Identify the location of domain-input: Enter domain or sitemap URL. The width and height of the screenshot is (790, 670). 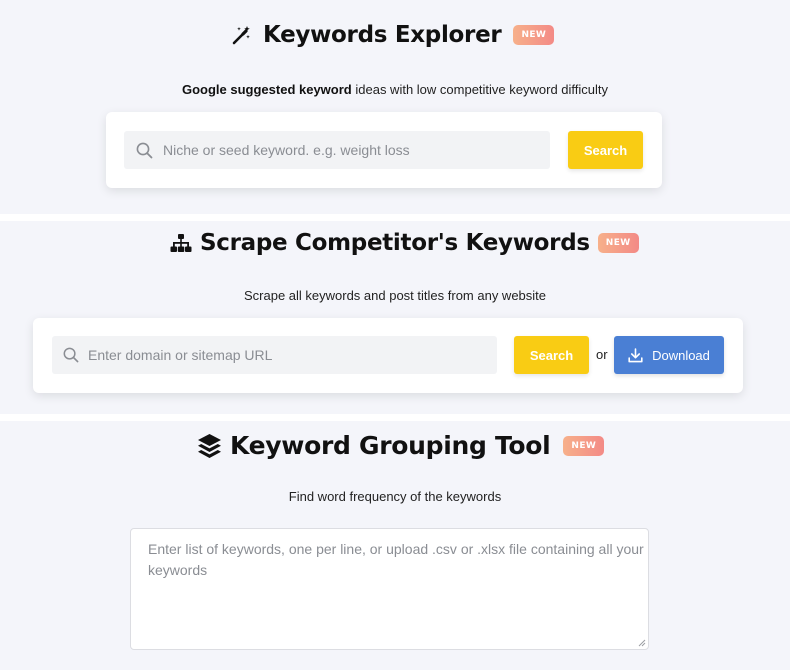
(274, 355).